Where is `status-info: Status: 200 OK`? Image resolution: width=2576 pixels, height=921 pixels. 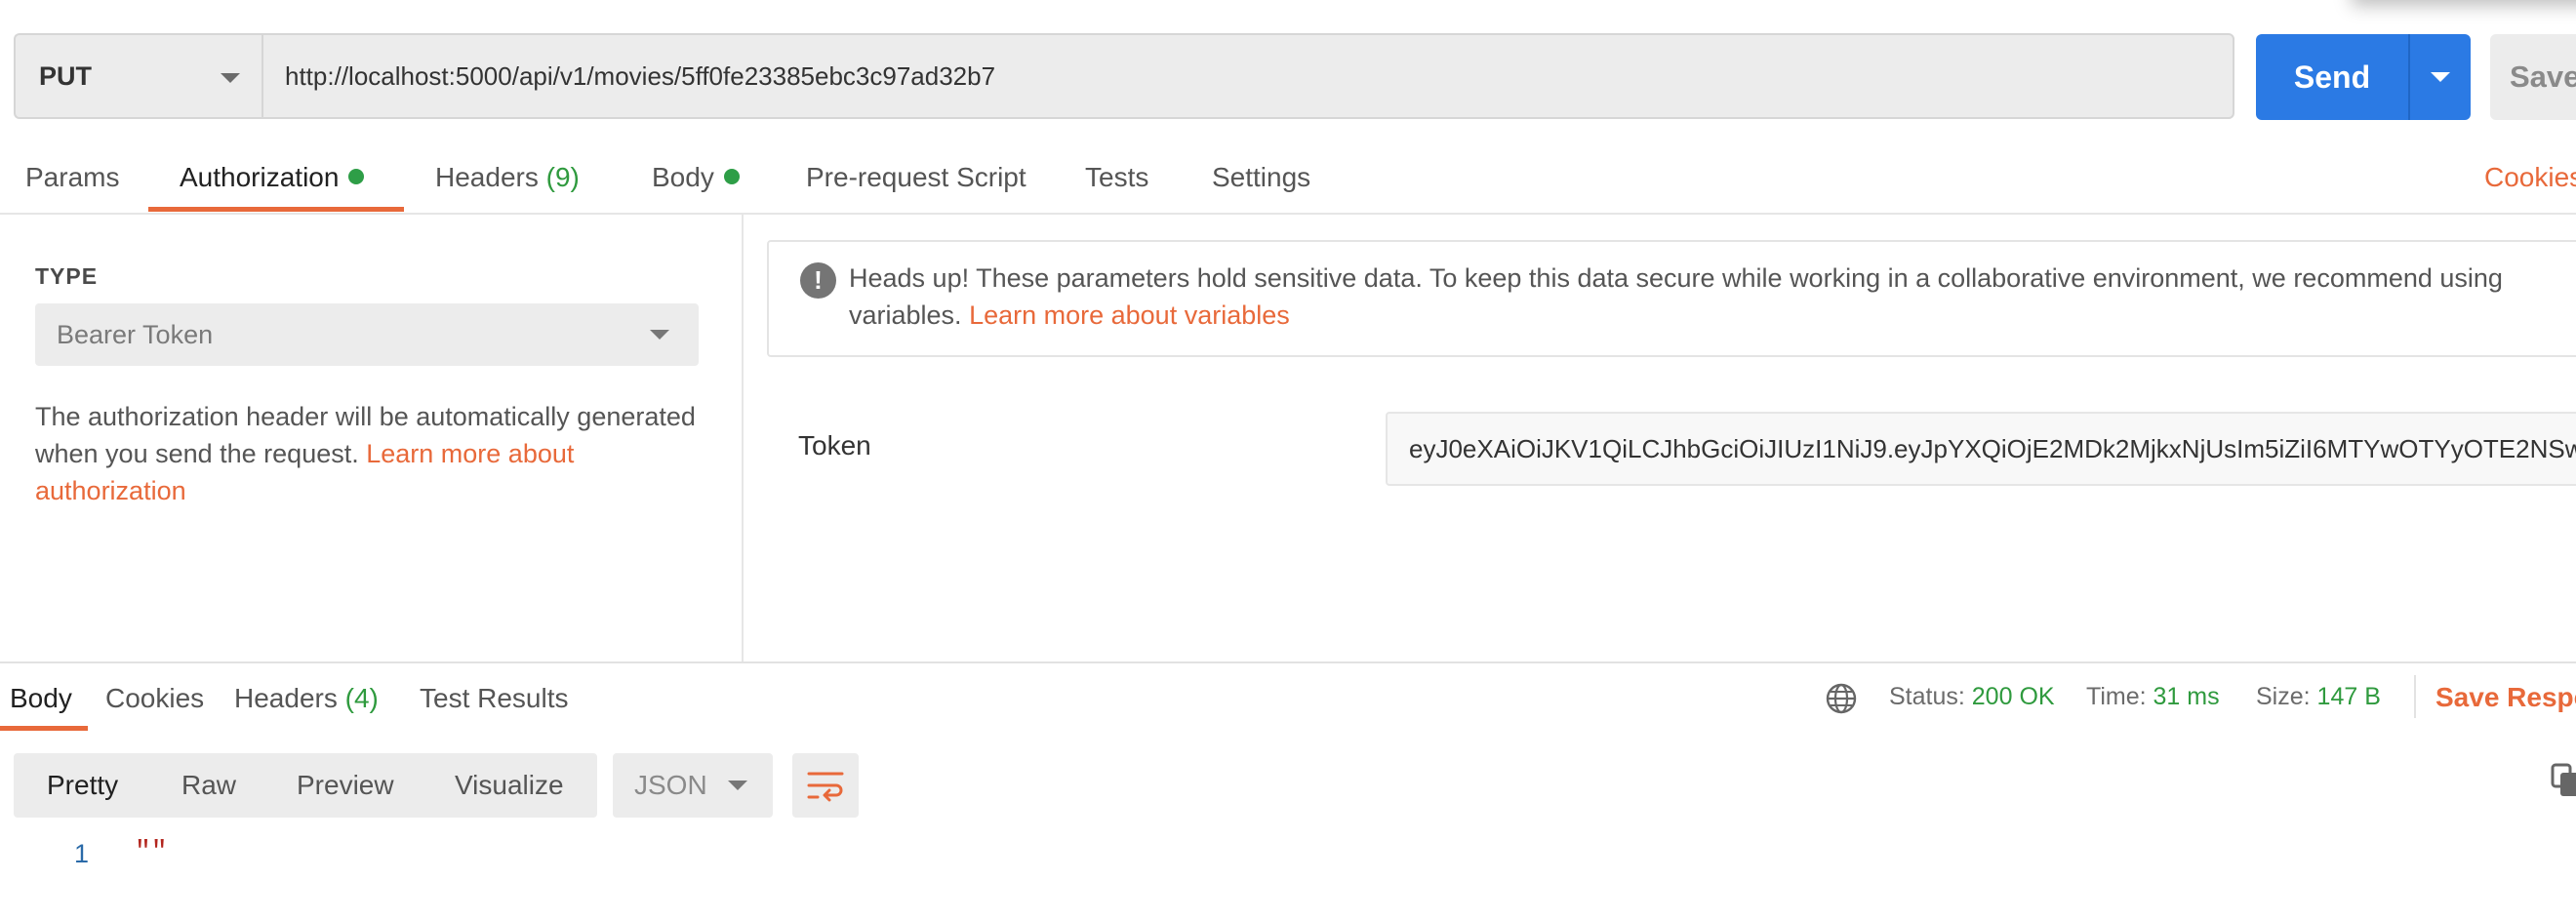
status-info: Status: 200 OK is located at coordinates (1972, 697).